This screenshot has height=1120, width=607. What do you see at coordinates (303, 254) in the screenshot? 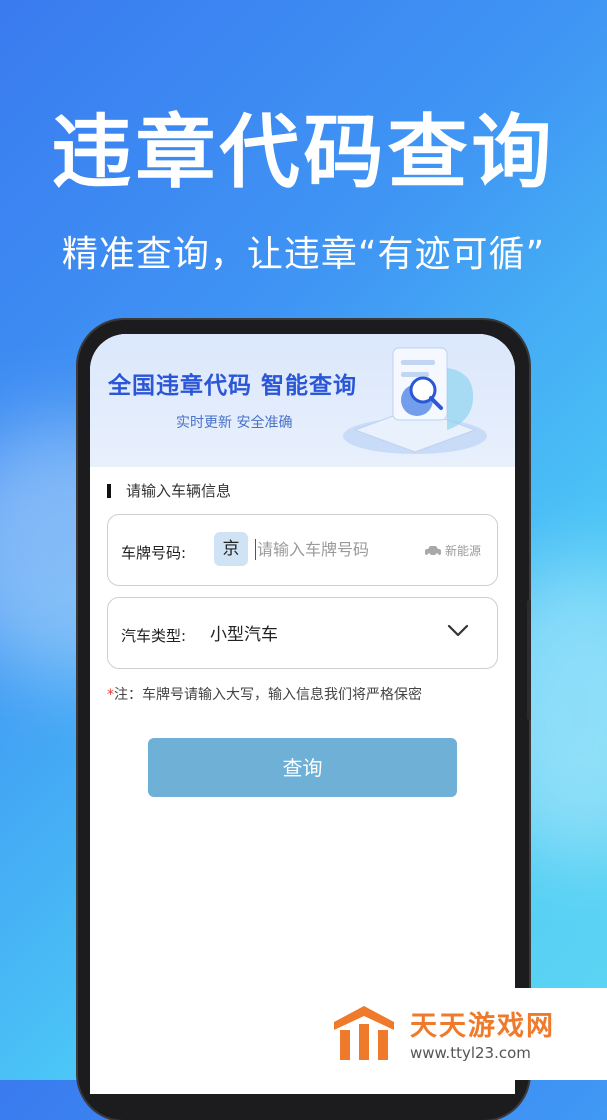
I see `hero-subtitle: 精准查询，让违章“有迹可循”` at bounding box center [303, 254].